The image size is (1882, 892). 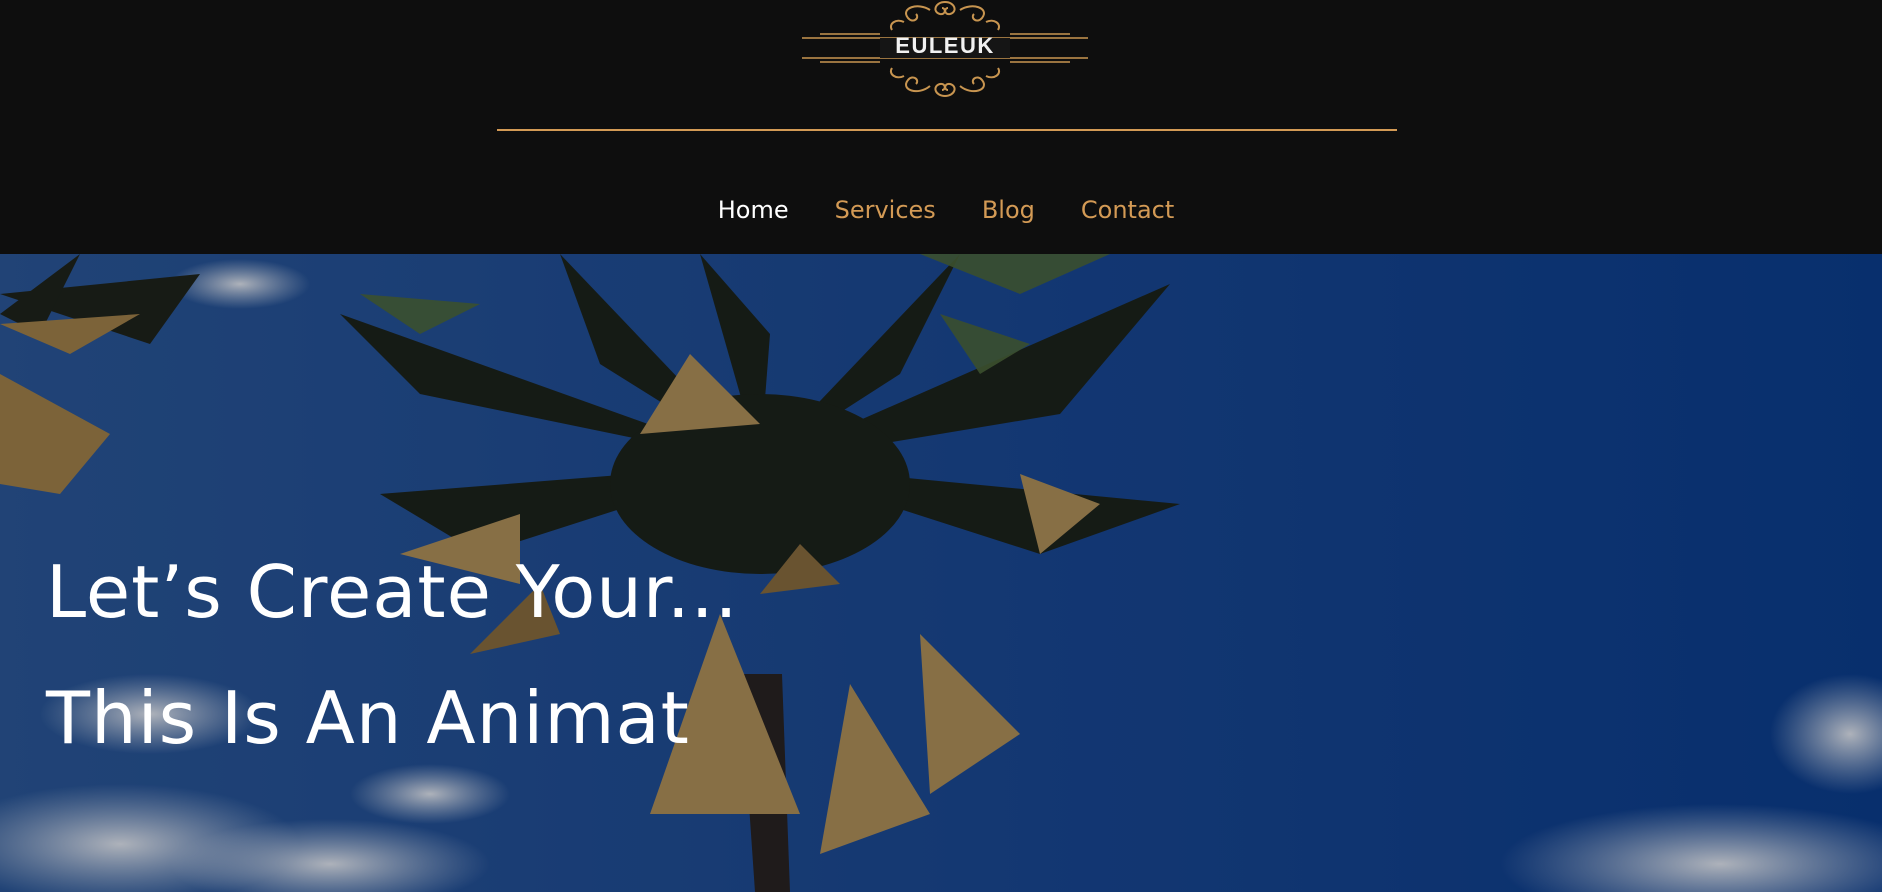 What do you see at coordinates (753, 210) in the screenshot?
I see `nav-home-link: Home` at bounding box center [753, 210].